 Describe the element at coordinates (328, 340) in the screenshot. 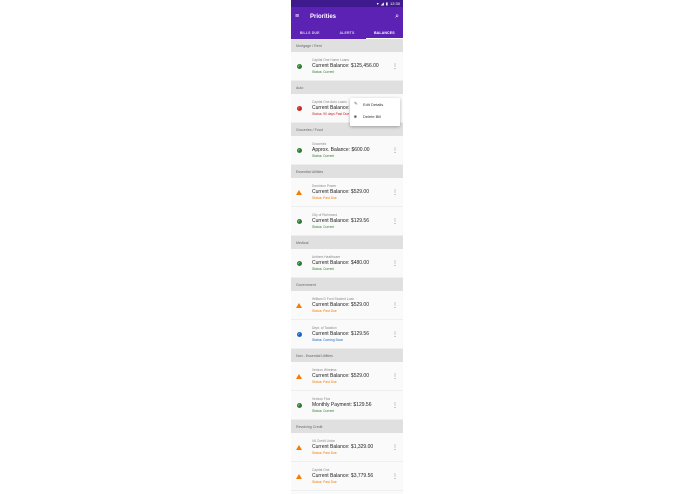

I see `status-text: Status: Coming Soon` at that location.